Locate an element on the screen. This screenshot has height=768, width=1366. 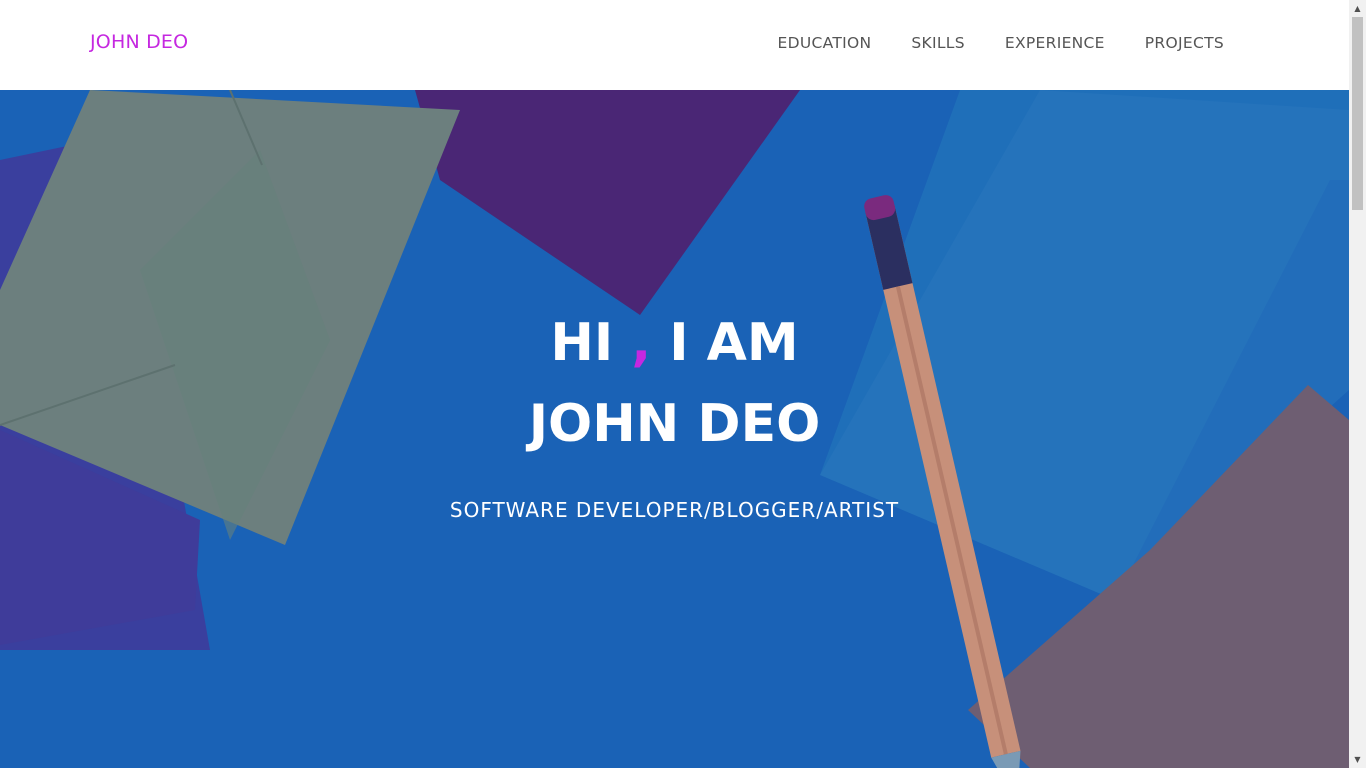
nav-link-education: EDUCATION is located at coordinates (825, 43).